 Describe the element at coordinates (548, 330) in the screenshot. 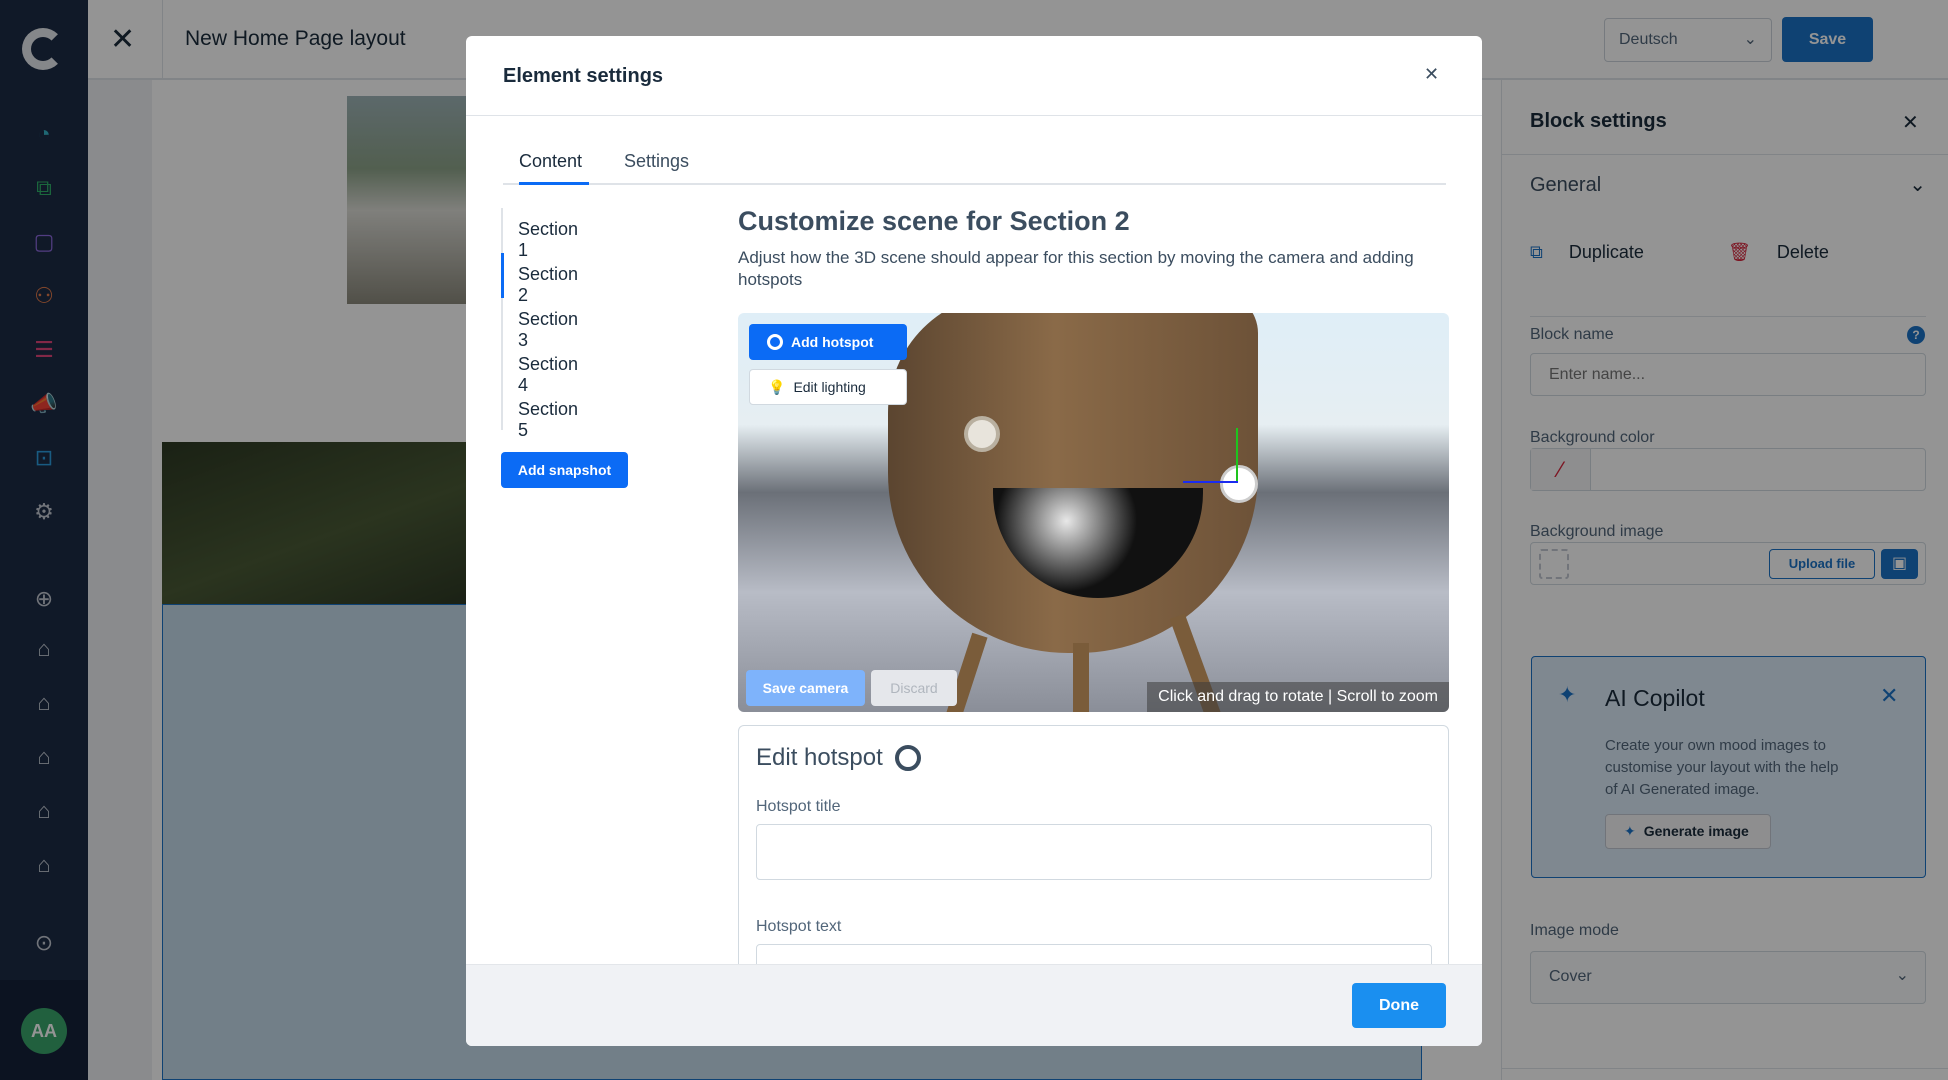

I see `section-item: Section 3` at that location.